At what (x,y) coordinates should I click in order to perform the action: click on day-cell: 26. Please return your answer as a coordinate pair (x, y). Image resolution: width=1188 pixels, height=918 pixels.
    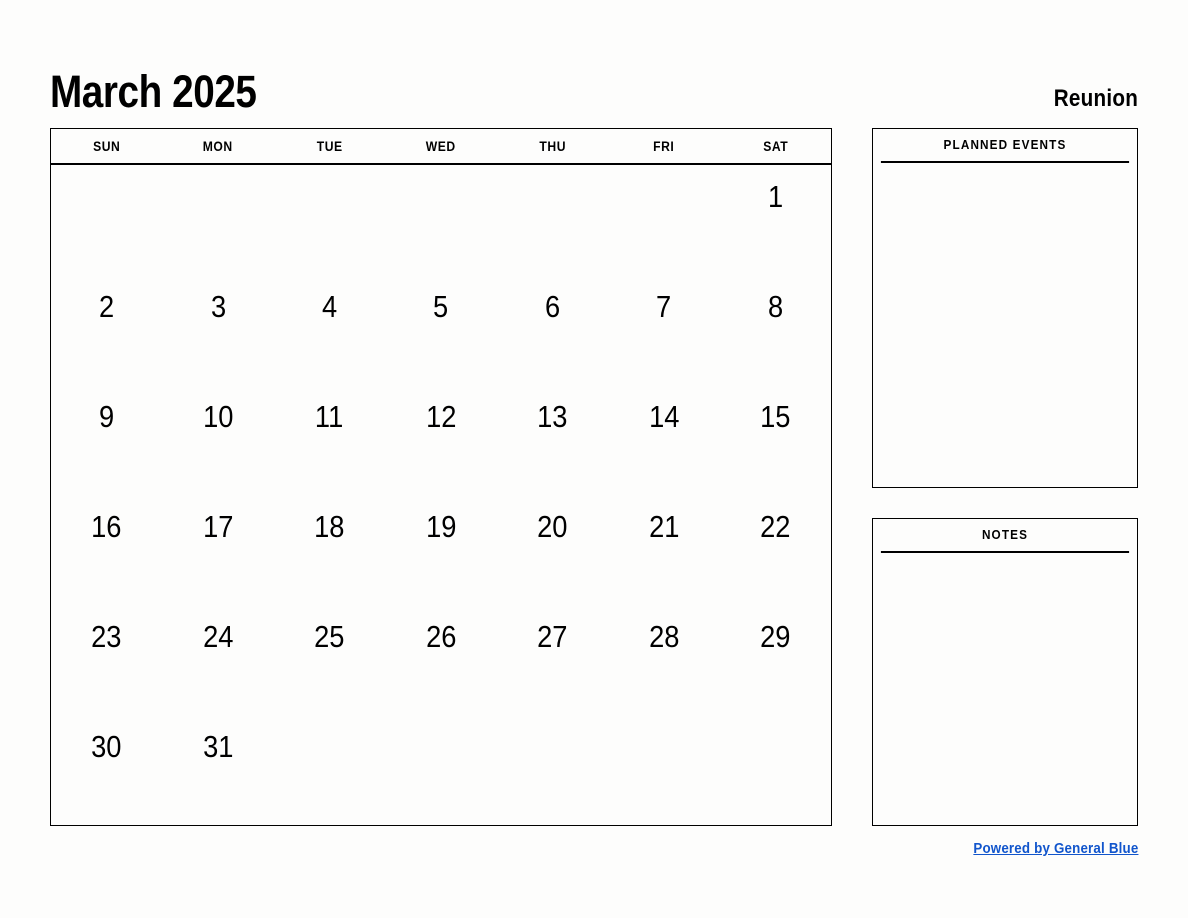
    Looking at the image, I should click on (440, 660).